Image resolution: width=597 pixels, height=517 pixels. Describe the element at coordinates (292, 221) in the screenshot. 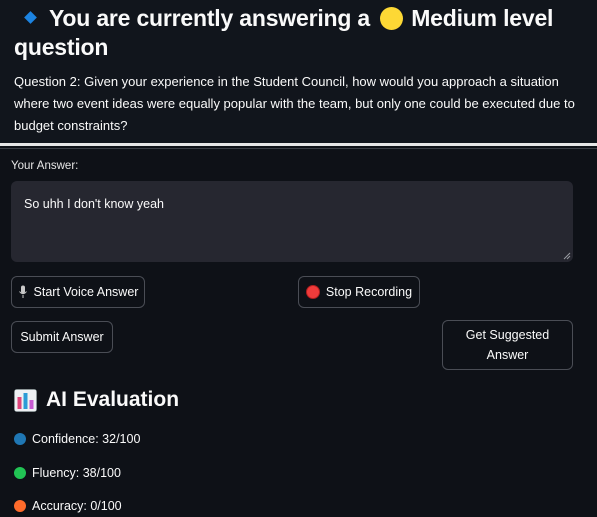

I see `answer-textarea: So uhh I don't know yeah` at that location.